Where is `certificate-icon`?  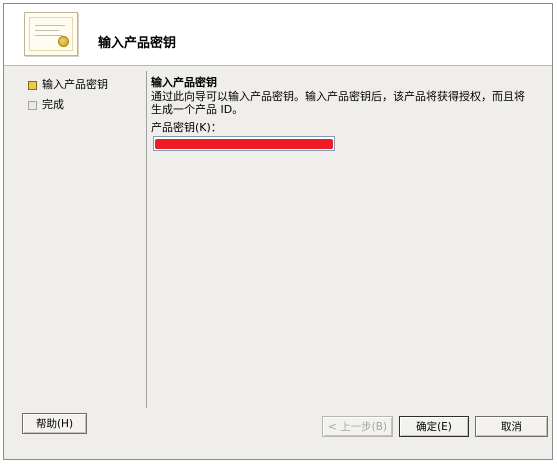
certificate-icon is located at coordinates (51, 34).